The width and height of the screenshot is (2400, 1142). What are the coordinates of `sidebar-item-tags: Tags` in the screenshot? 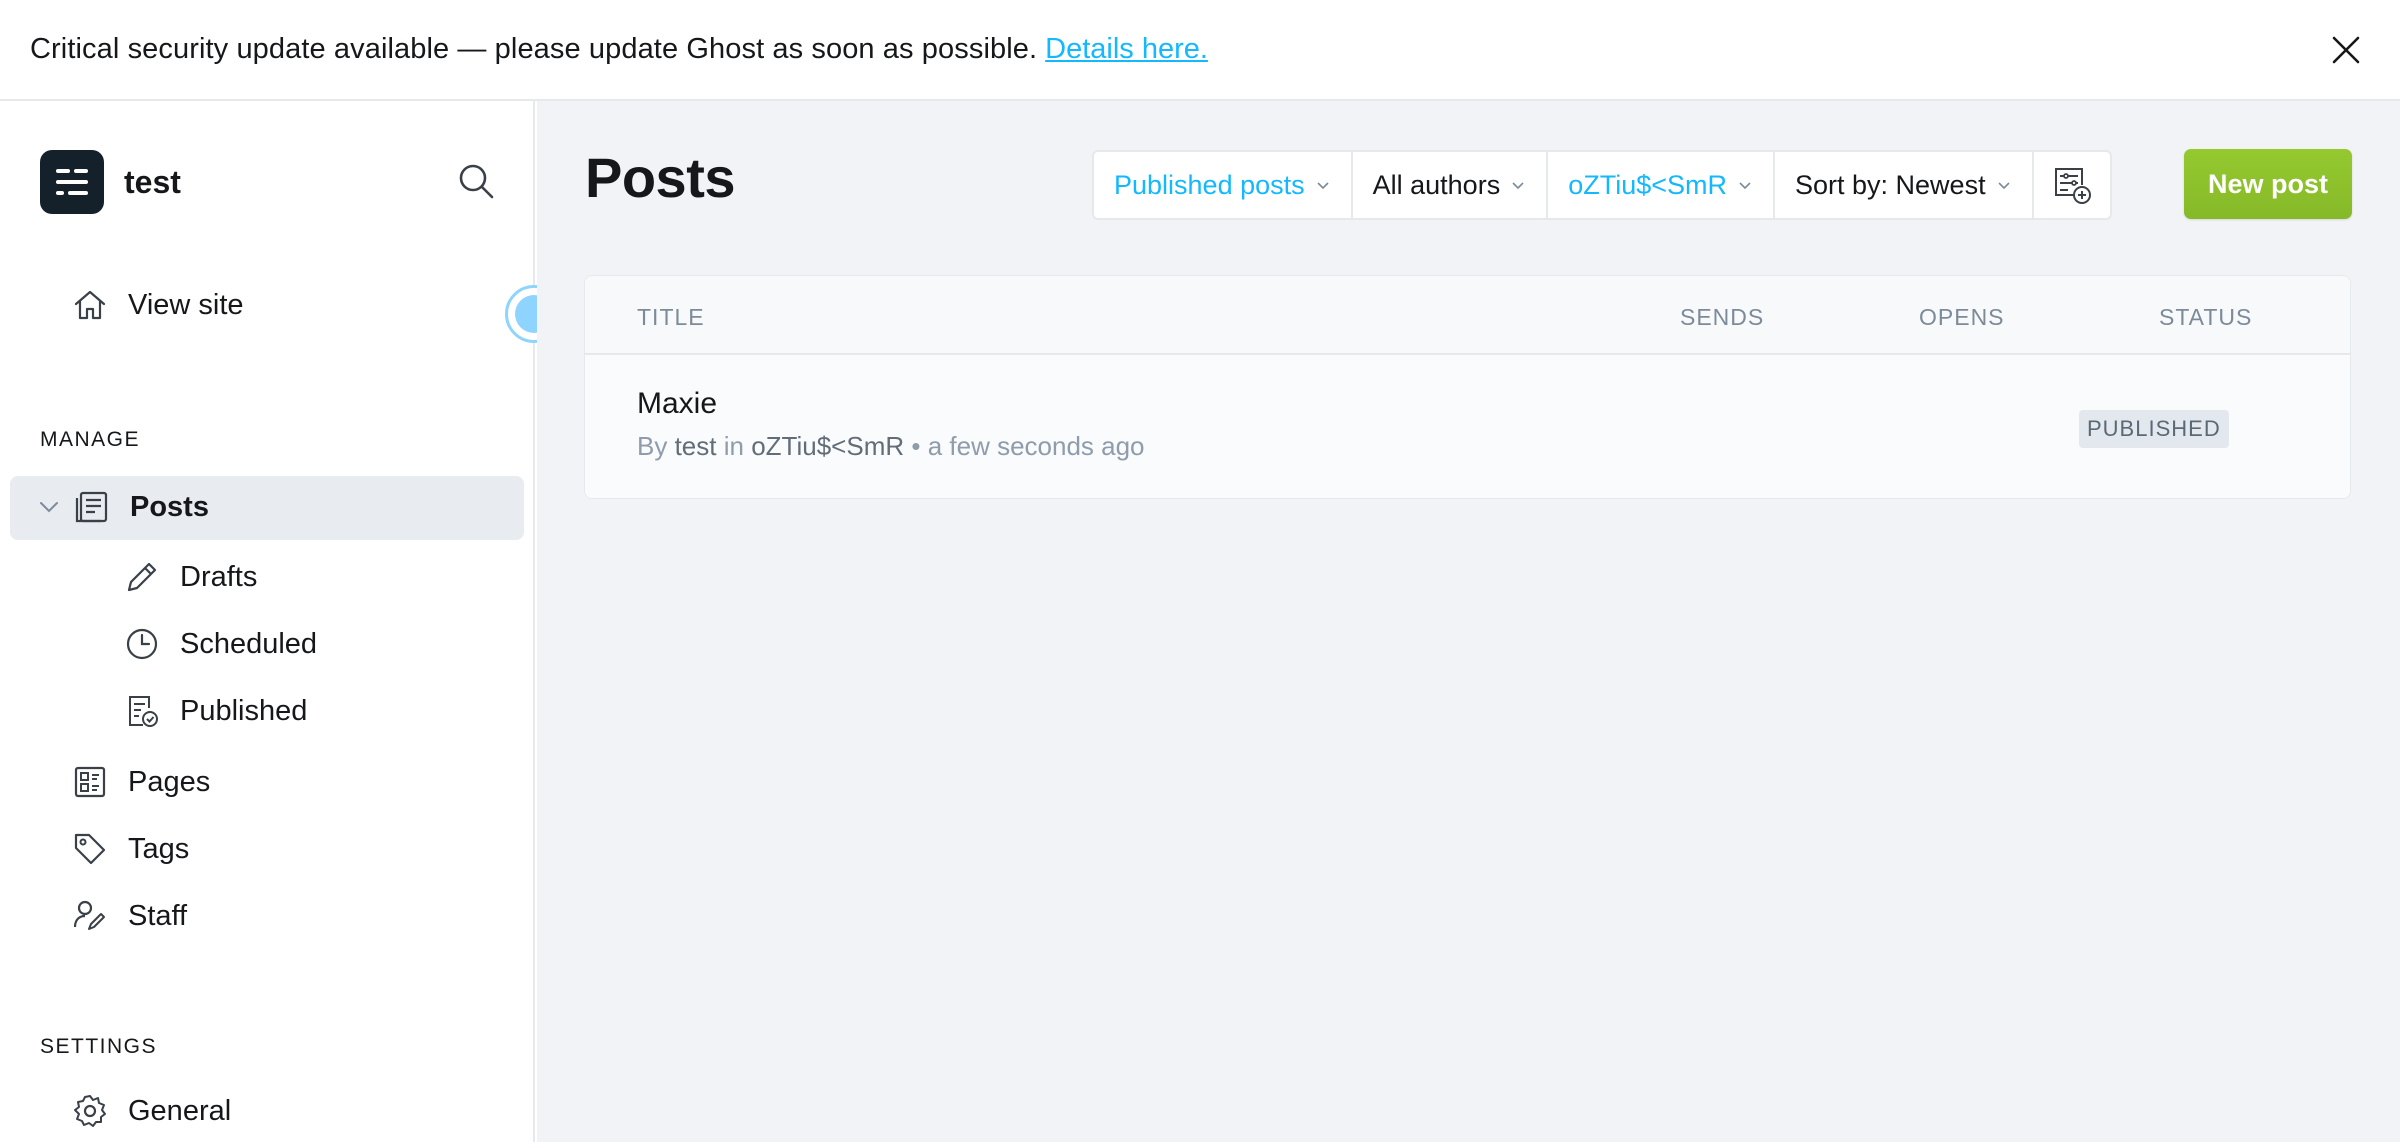 It's located at (130, 849).